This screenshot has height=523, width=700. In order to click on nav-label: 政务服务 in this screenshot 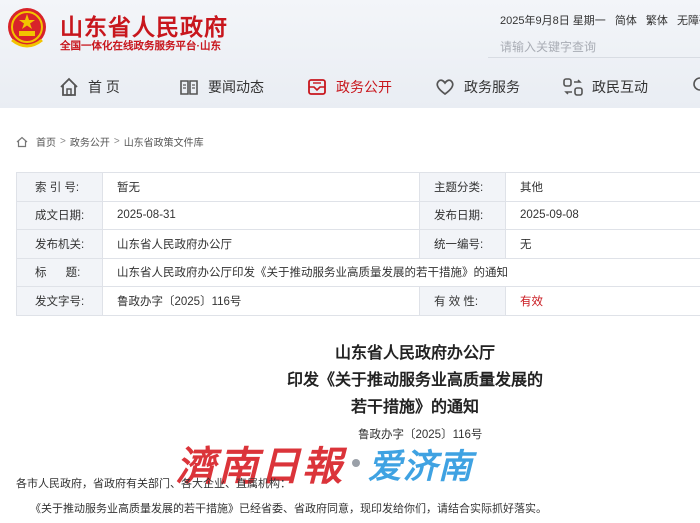, I will do `click(492, 87)`.